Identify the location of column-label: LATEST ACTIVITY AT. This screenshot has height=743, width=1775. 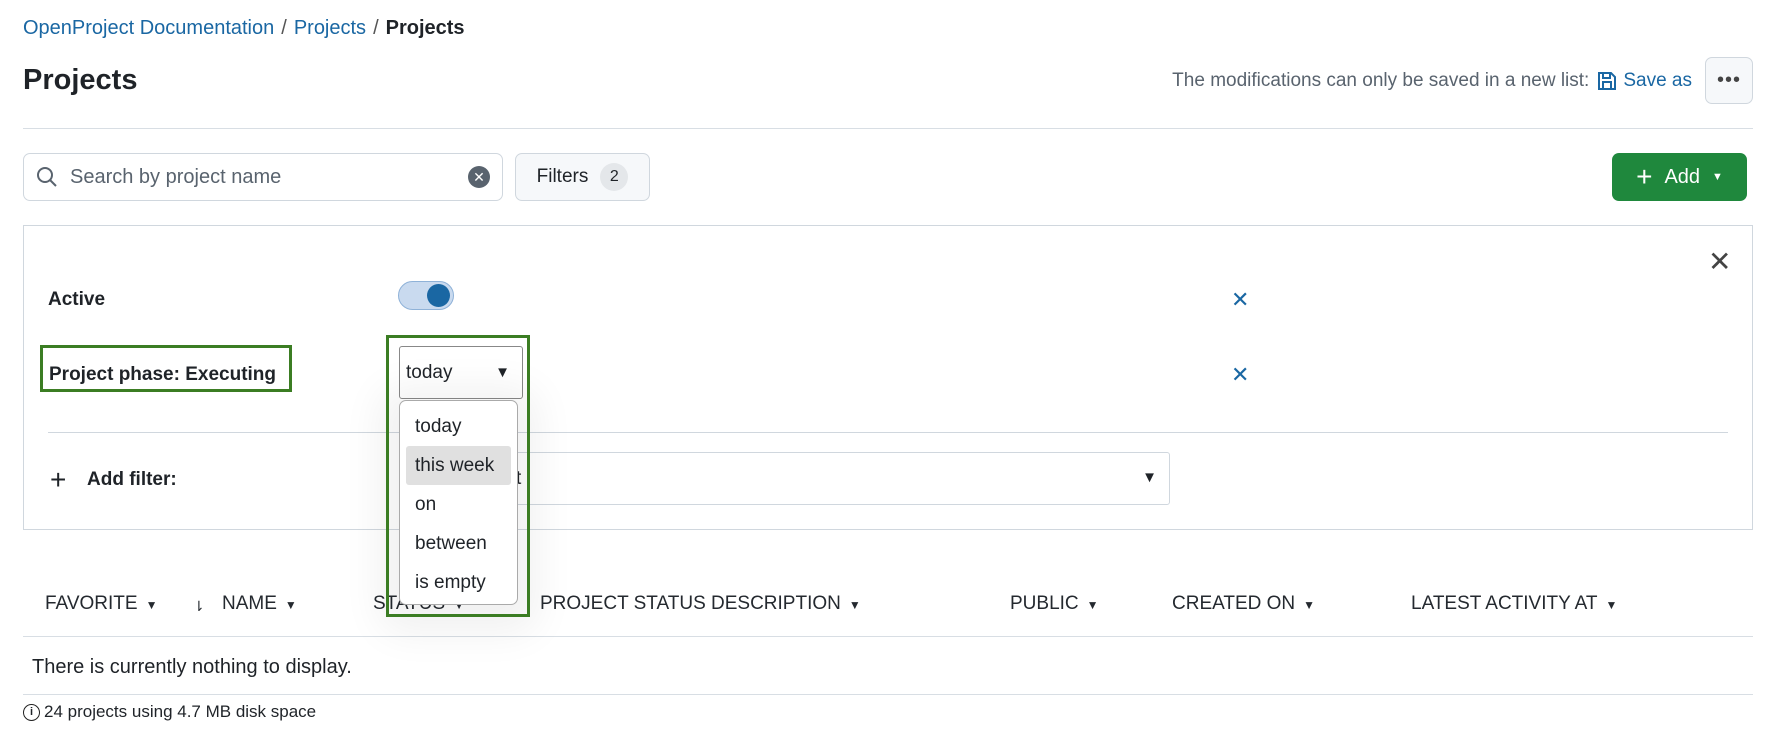
(1504, 603).